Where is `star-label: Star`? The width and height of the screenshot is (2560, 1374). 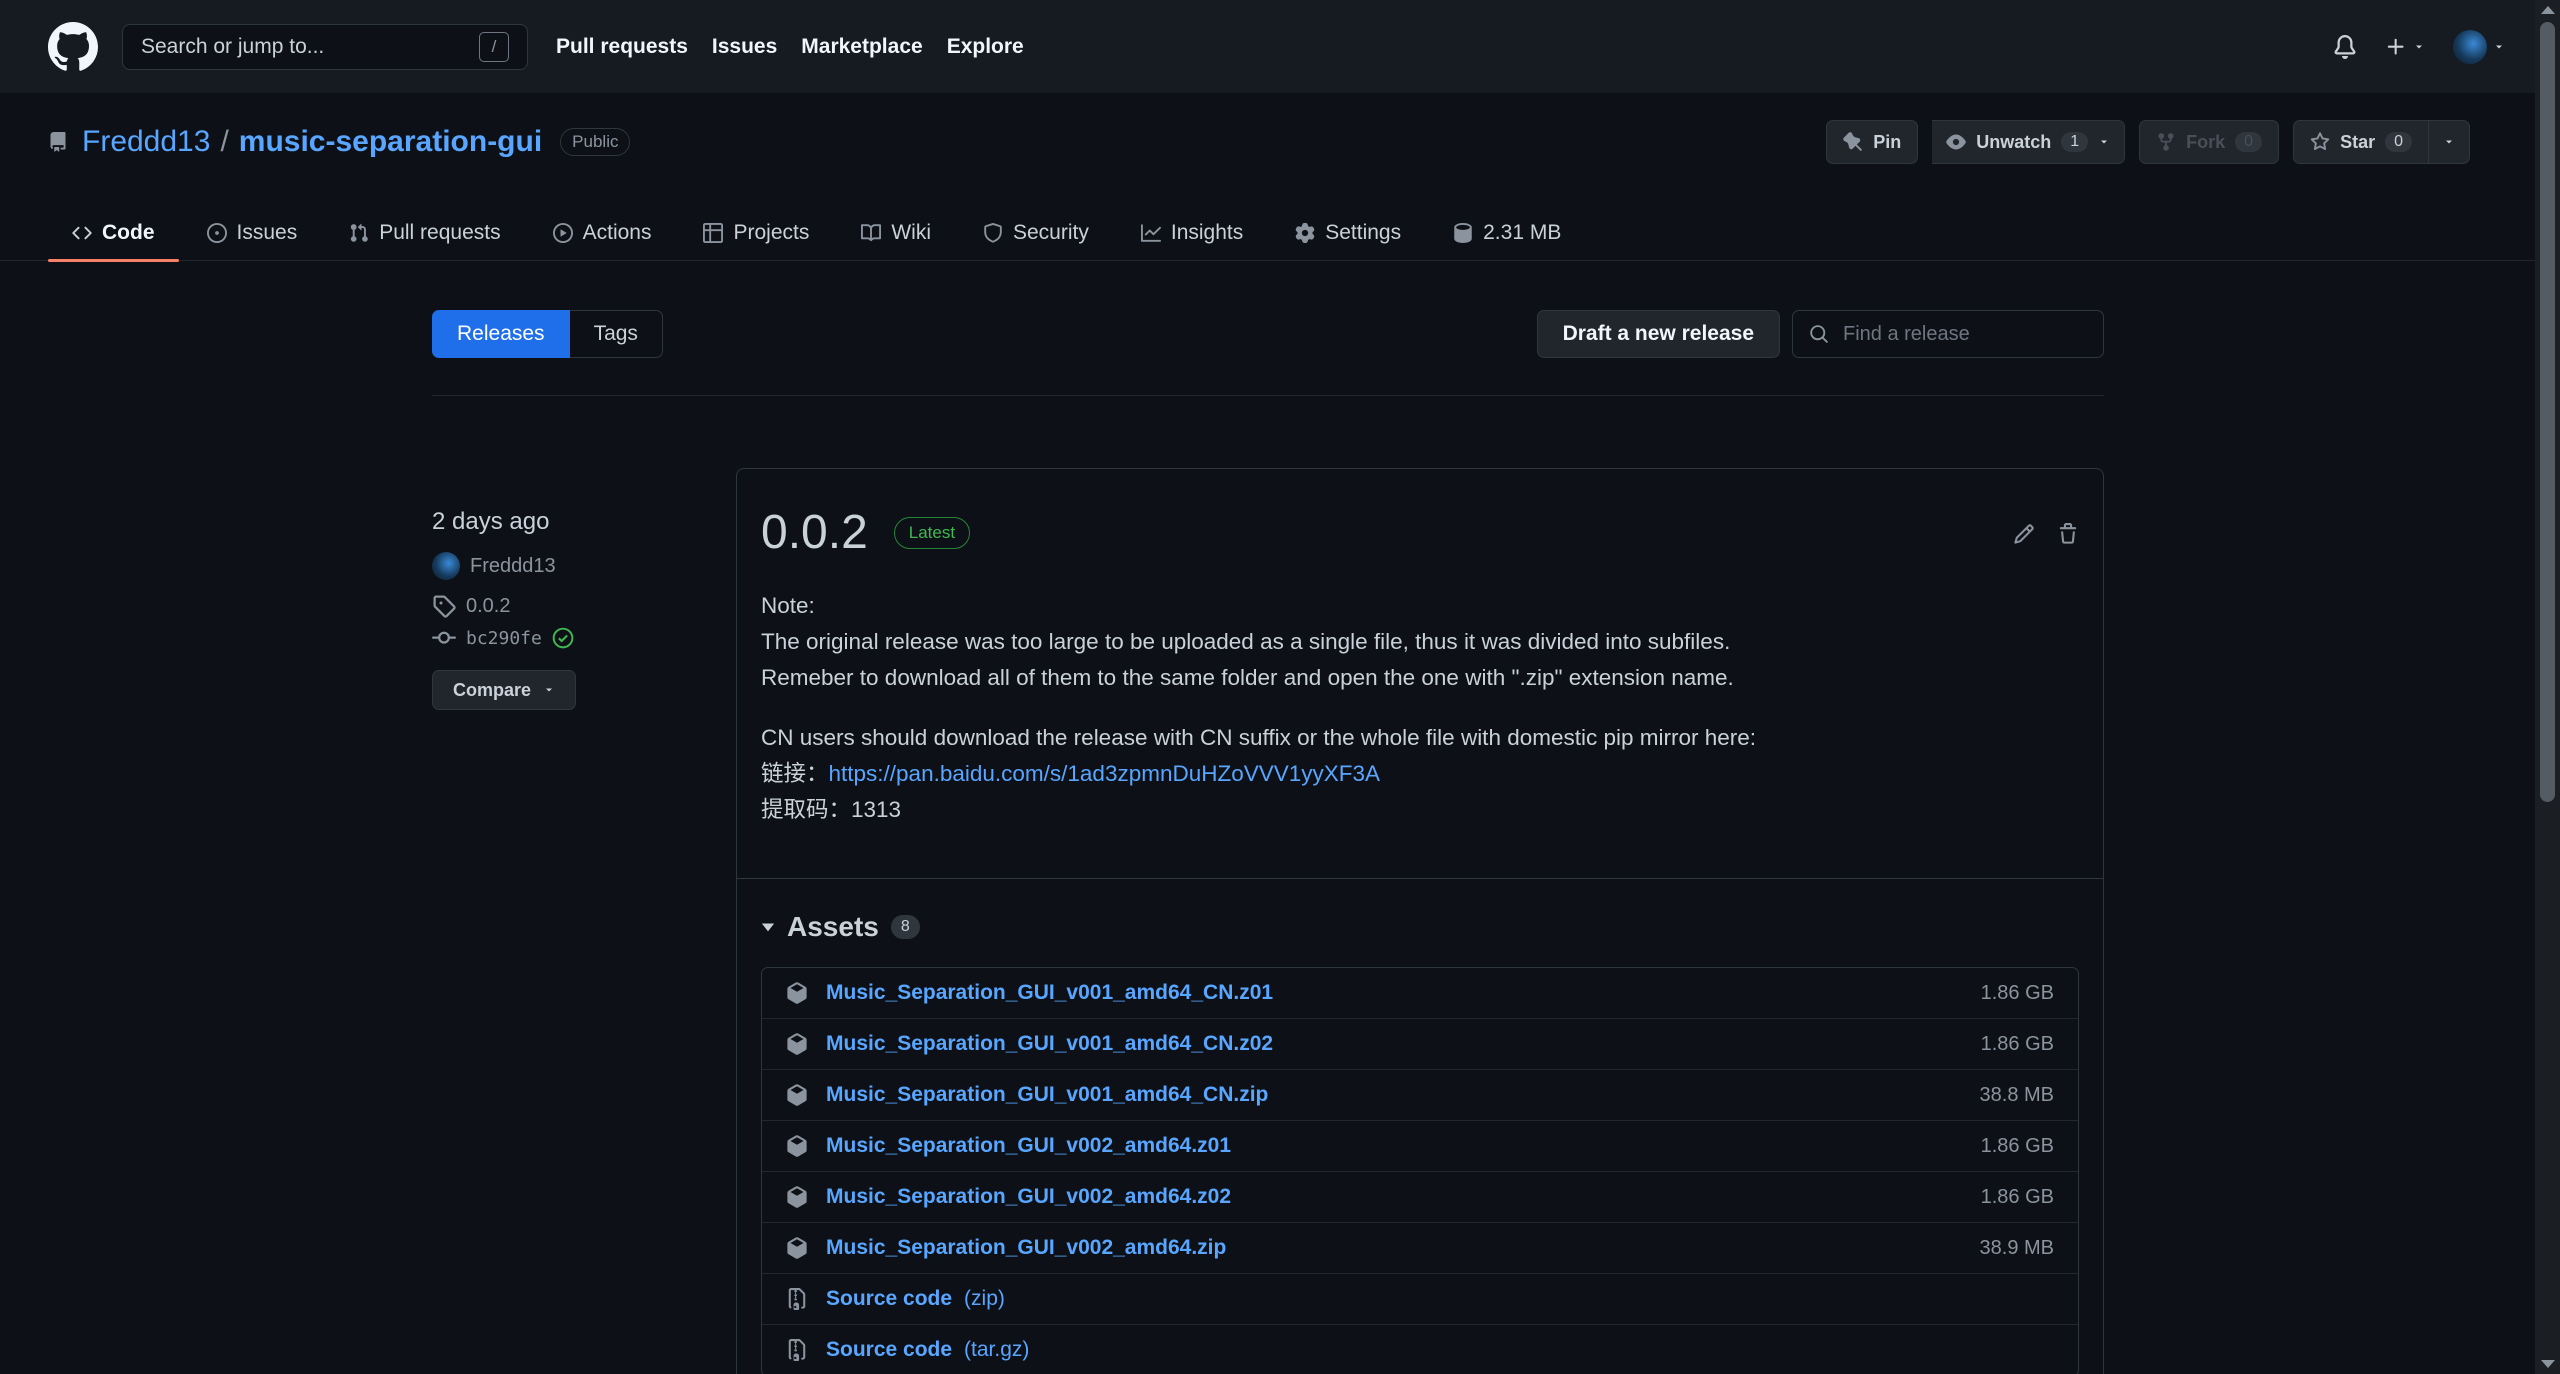 star-label: Star is located at coordinates (2358, 141).